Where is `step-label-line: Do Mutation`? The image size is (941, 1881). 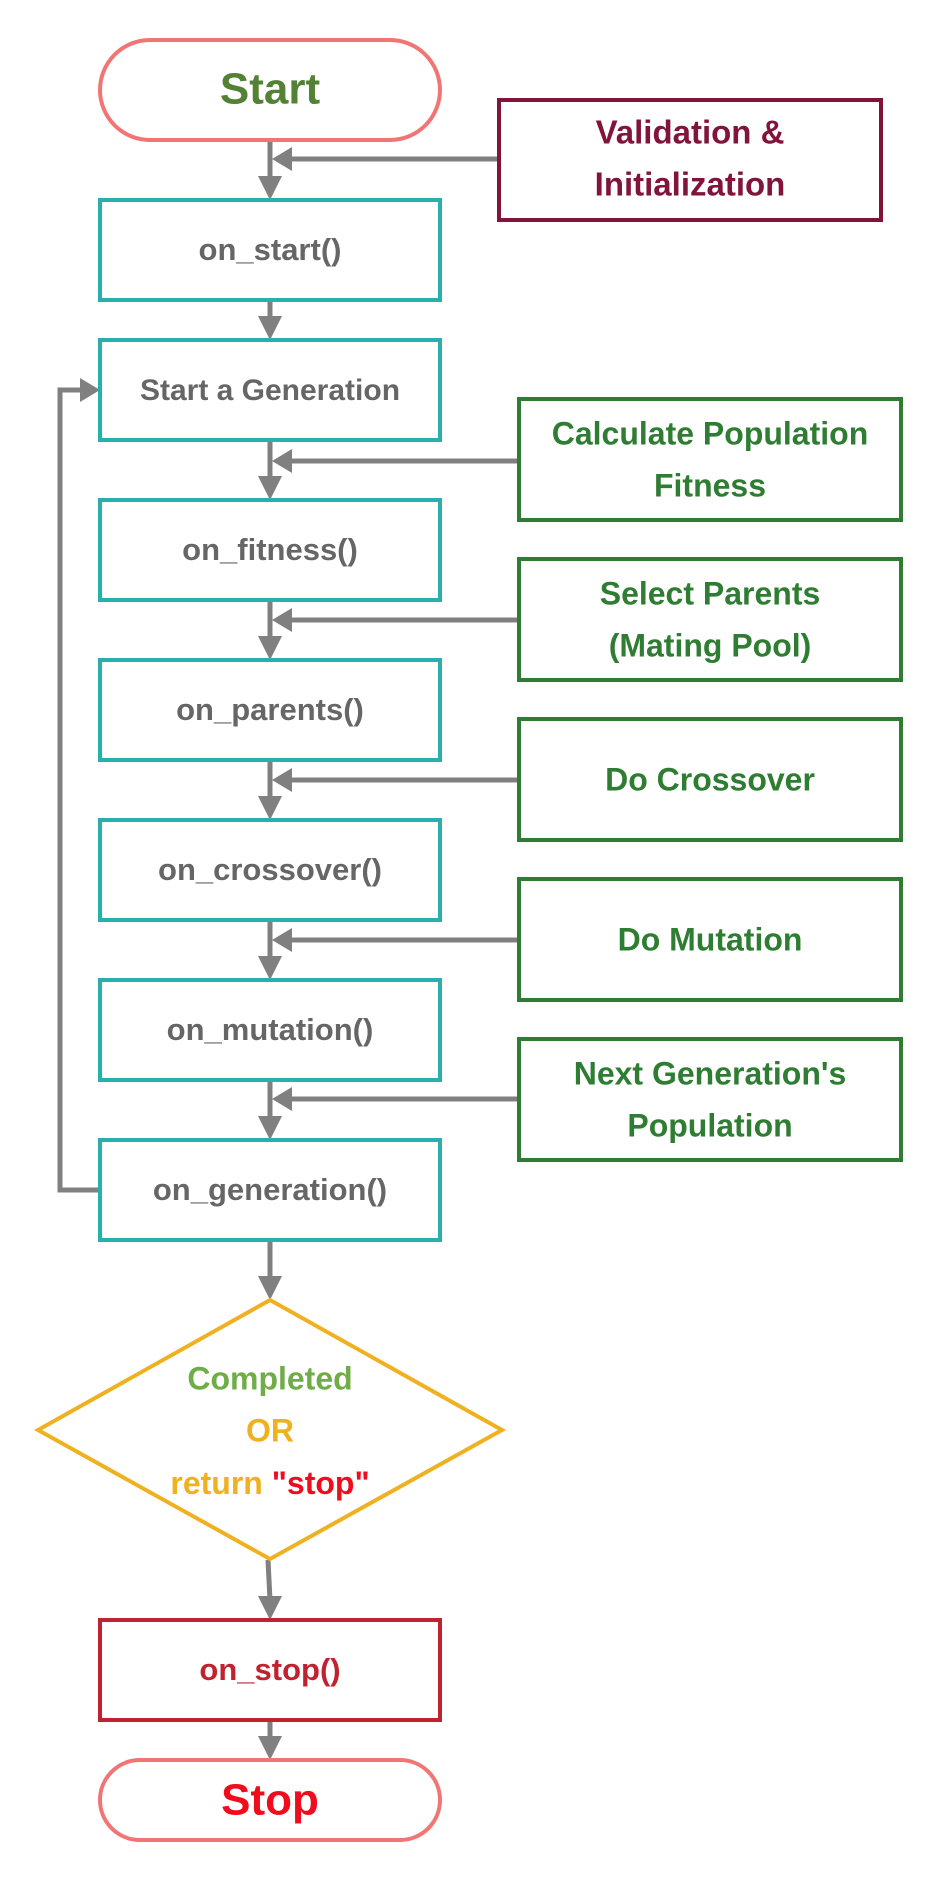 step-label-line: Do Mutation is located at coordinates (710, 939).